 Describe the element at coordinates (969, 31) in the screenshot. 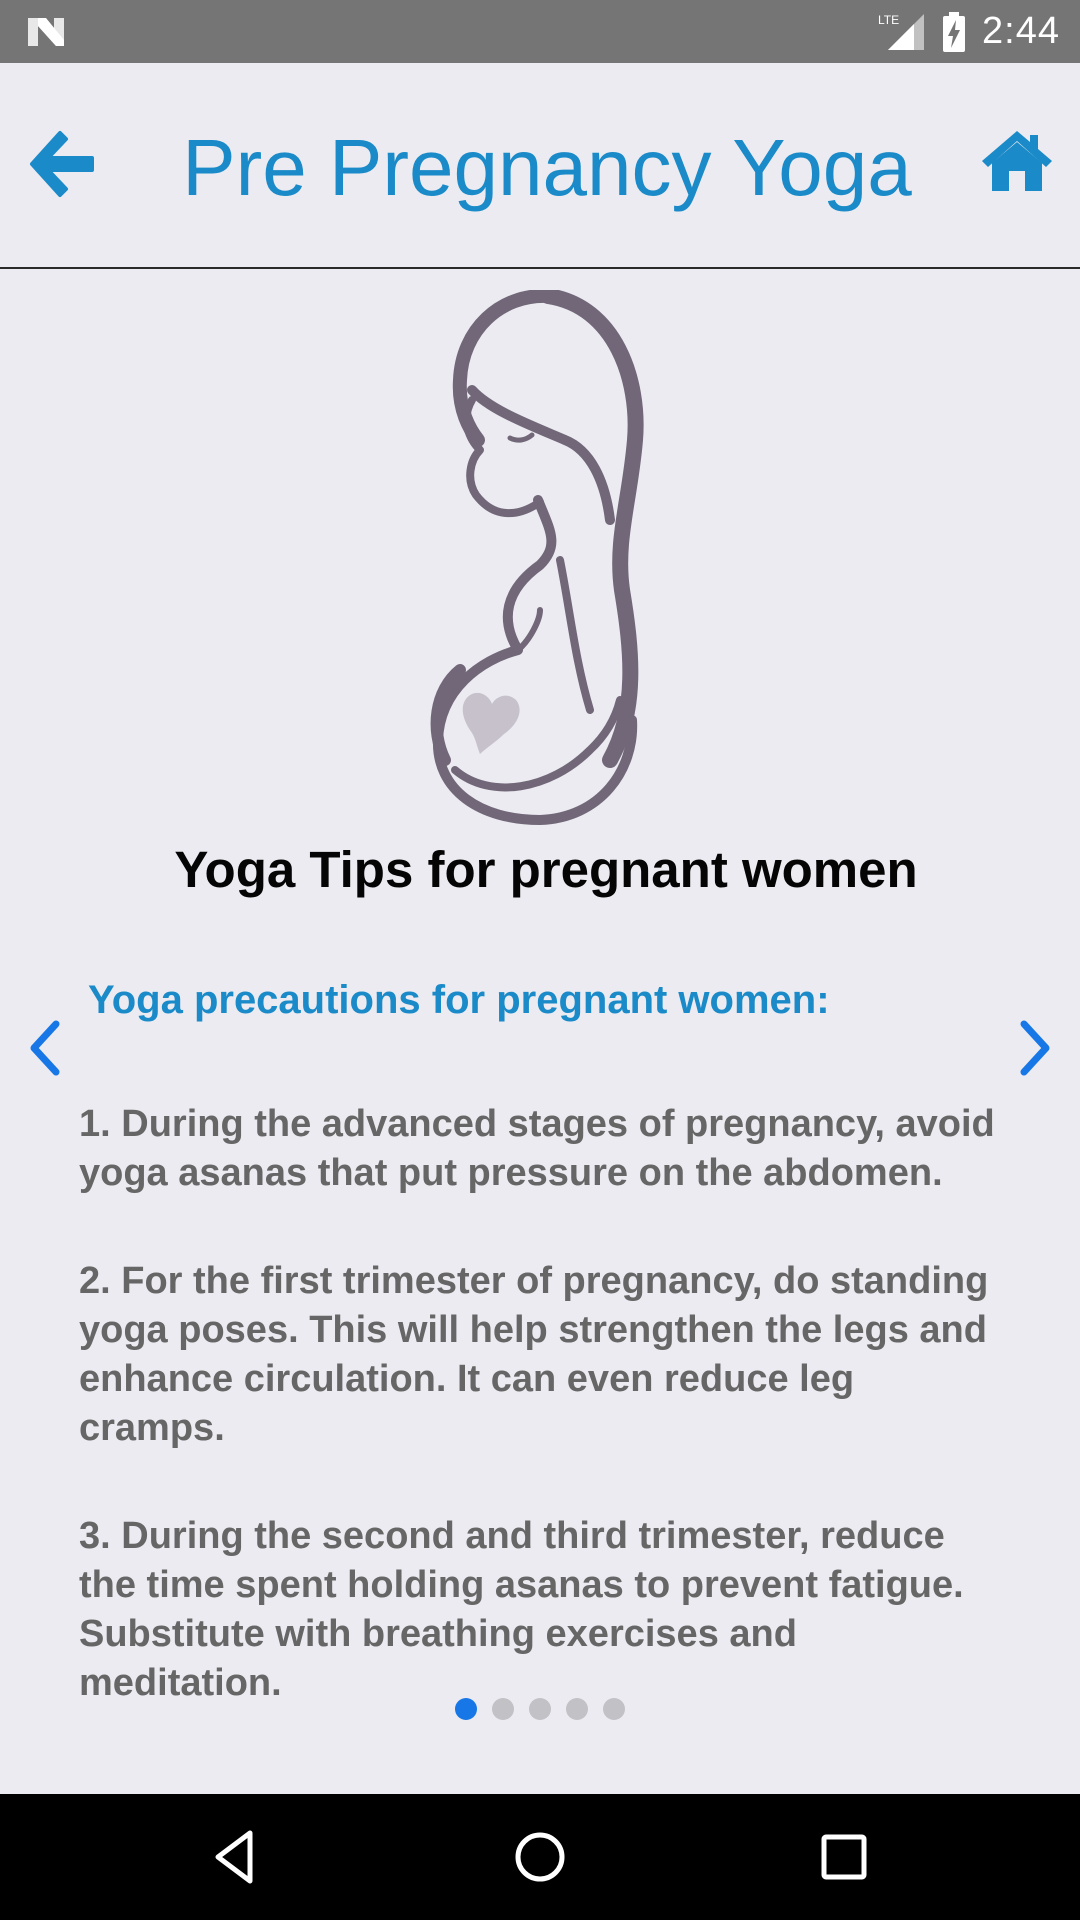

I see `status-icons: LTE 2:44` at that location.